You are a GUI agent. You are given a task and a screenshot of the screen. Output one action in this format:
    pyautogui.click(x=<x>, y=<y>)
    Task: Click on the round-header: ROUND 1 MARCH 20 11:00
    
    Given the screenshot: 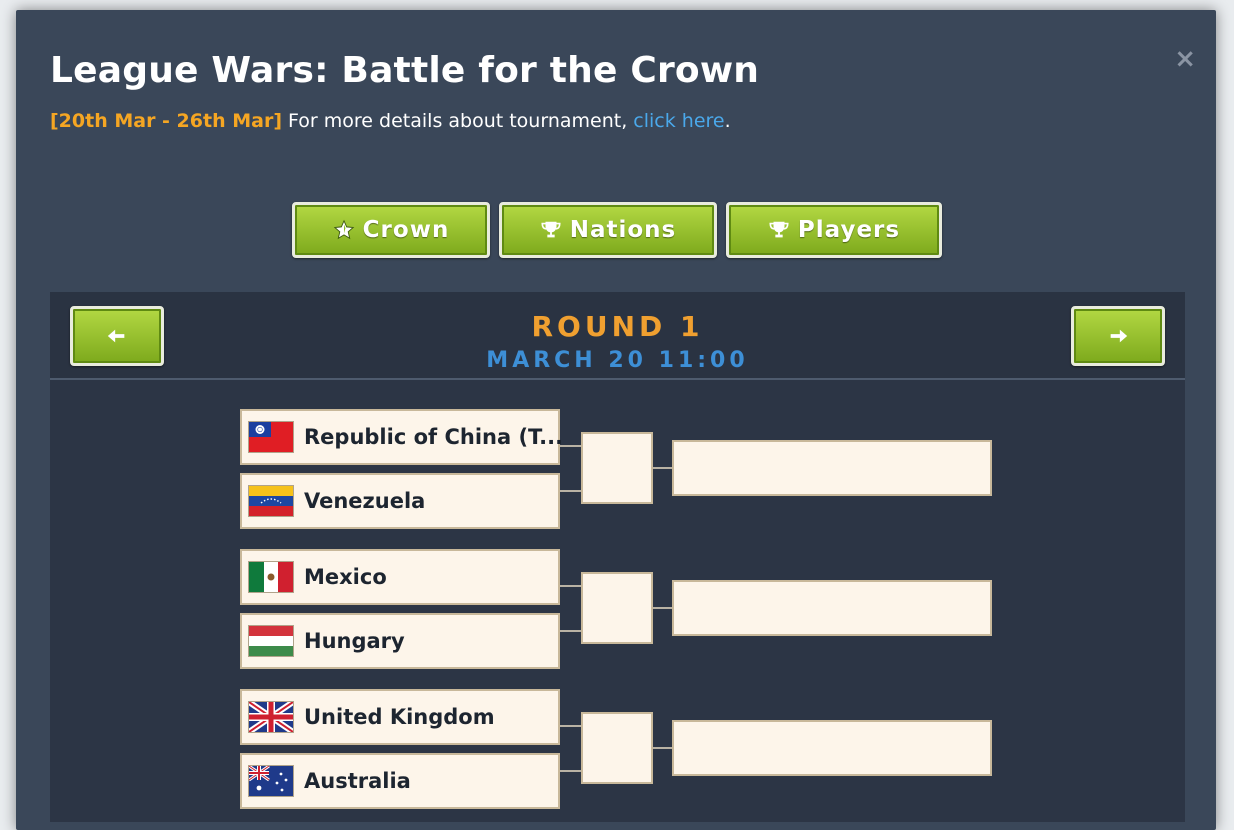 What is the action you would take?
    pyautogui.click(x=617, y=336)
    